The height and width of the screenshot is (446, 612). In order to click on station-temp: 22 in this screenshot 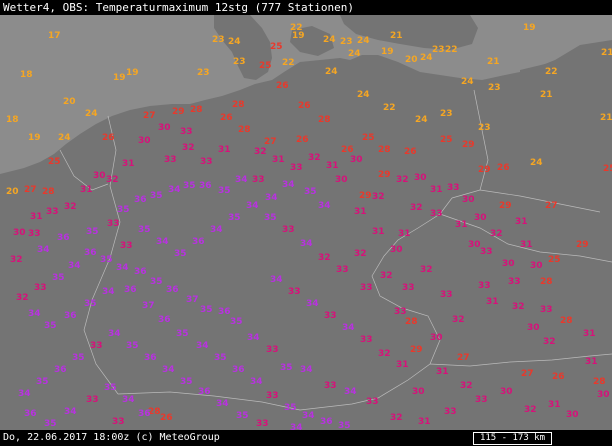, I will do `click(288, 63)`.